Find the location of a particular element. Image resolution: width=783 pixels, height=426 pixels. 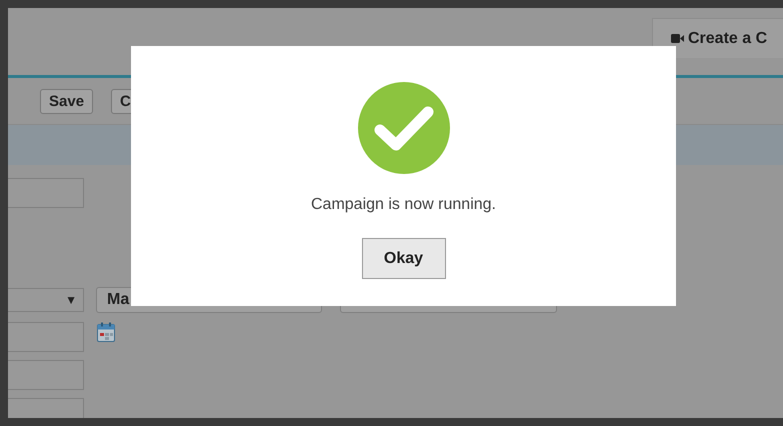

save-button: Save is located at coordinates (67, 101).